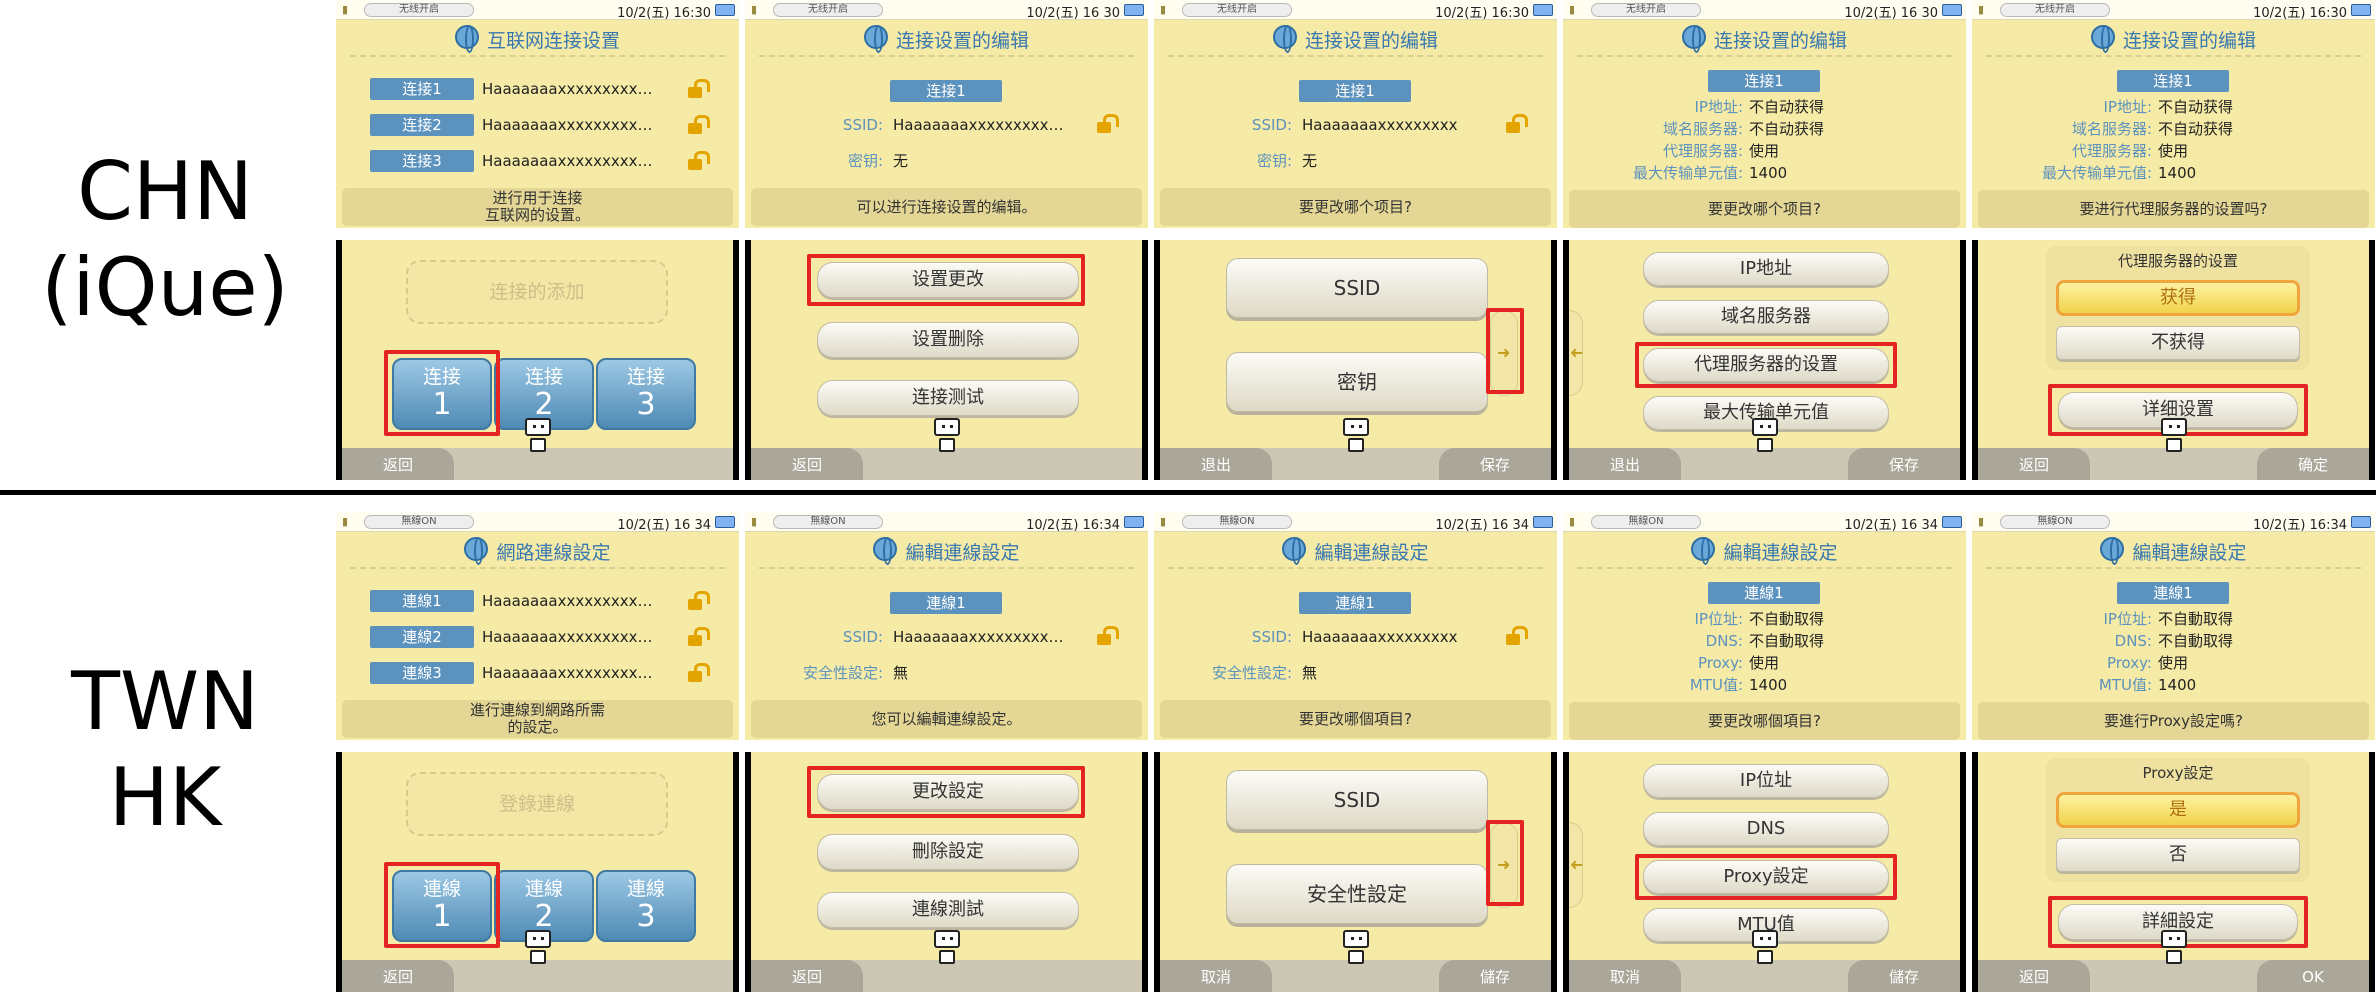  What do you see at coordinates (1355, 976) in the screenshot?
I see `footer-bar: 取消 儲存` at bounding box center [1355, 976].